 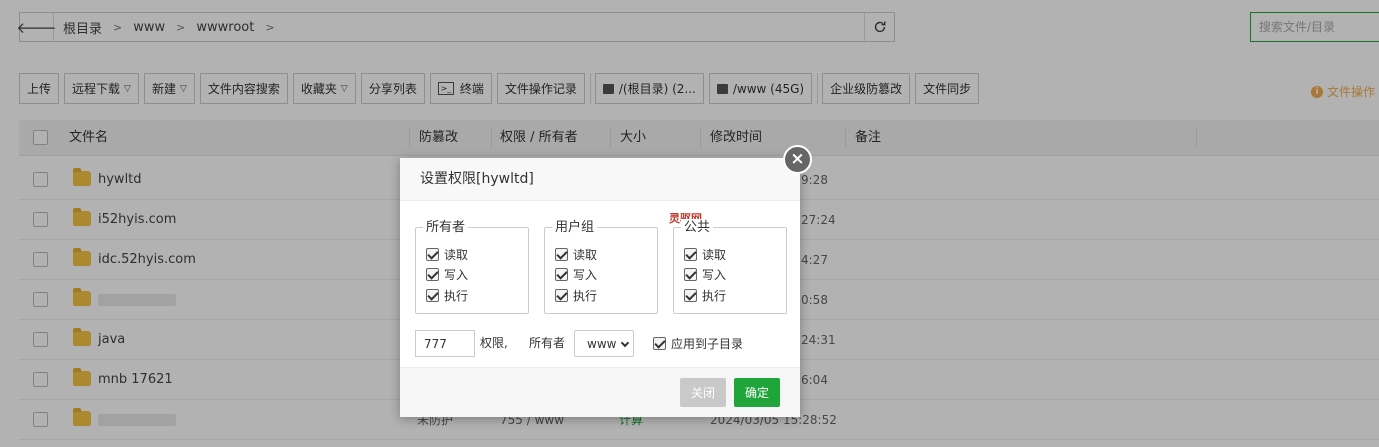 What do you see at coordinates (494, 343) in the screenshot?
I see `perm-label: 权限,` at bounding box center [494, 343].